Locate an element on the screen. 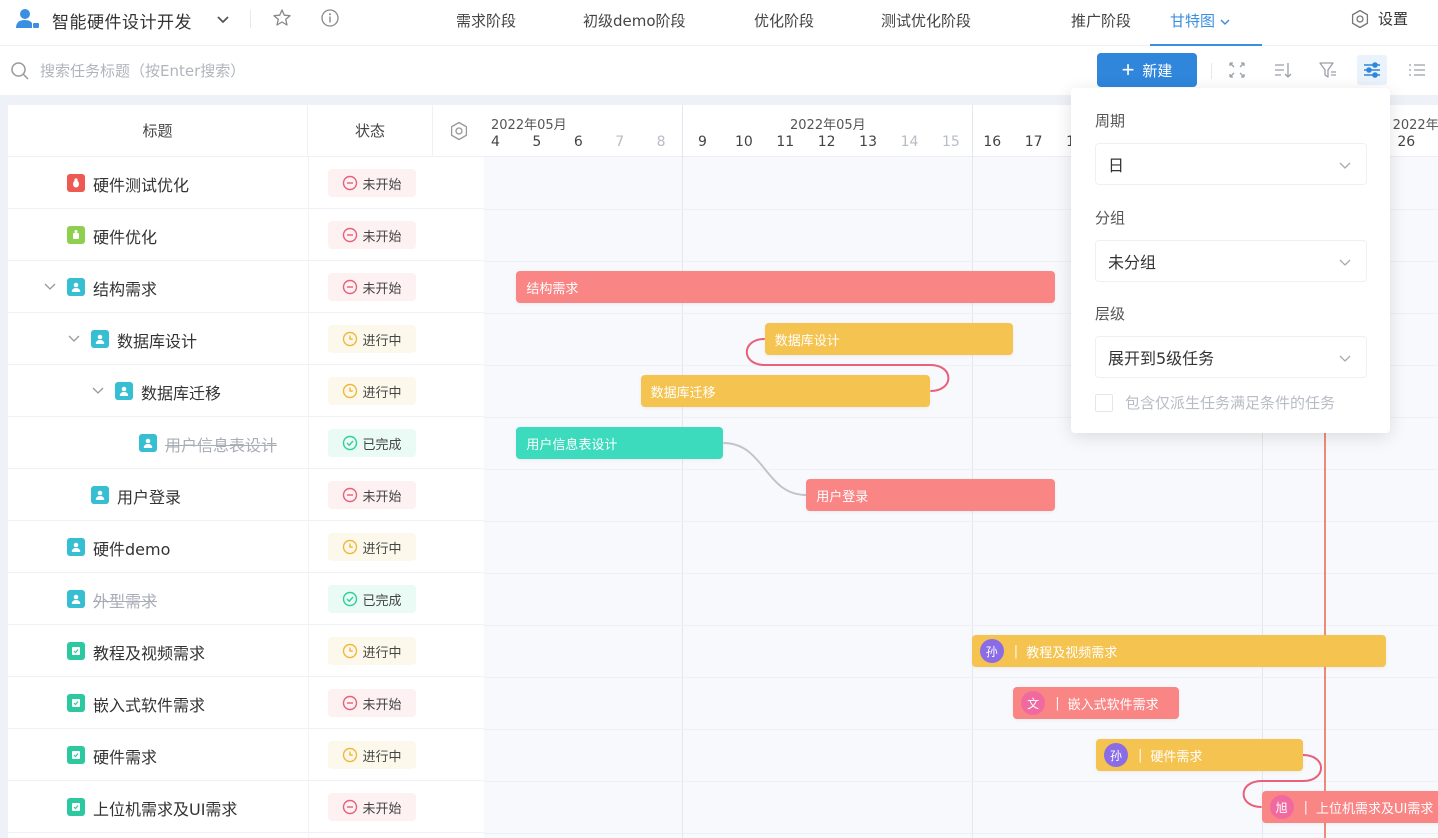 This screenshot has height=838, width=1438. task-title: 数据库迁移 is located at coordinates (181, 392).